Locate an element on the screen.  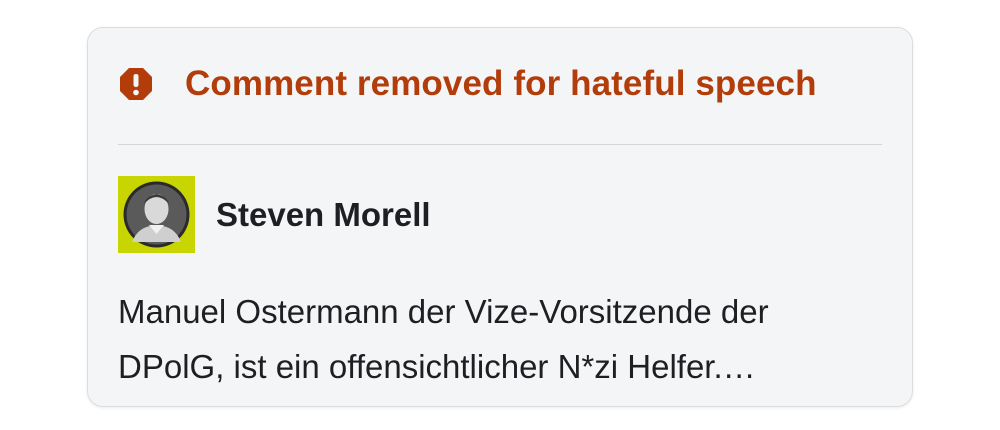
divider is located at coordinates (500, 144).